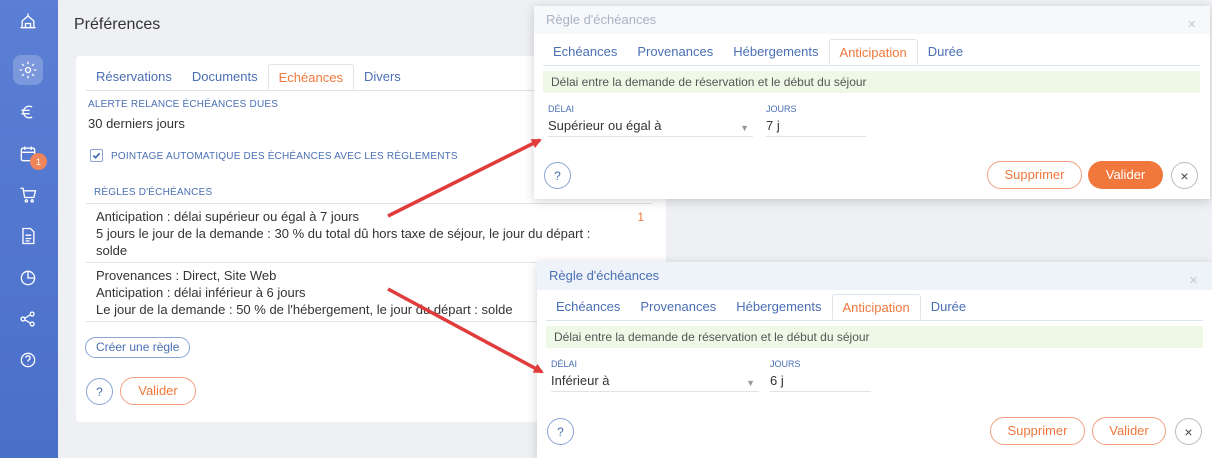  I want to click on auto-pointage-checkbox, so click(96, 155).